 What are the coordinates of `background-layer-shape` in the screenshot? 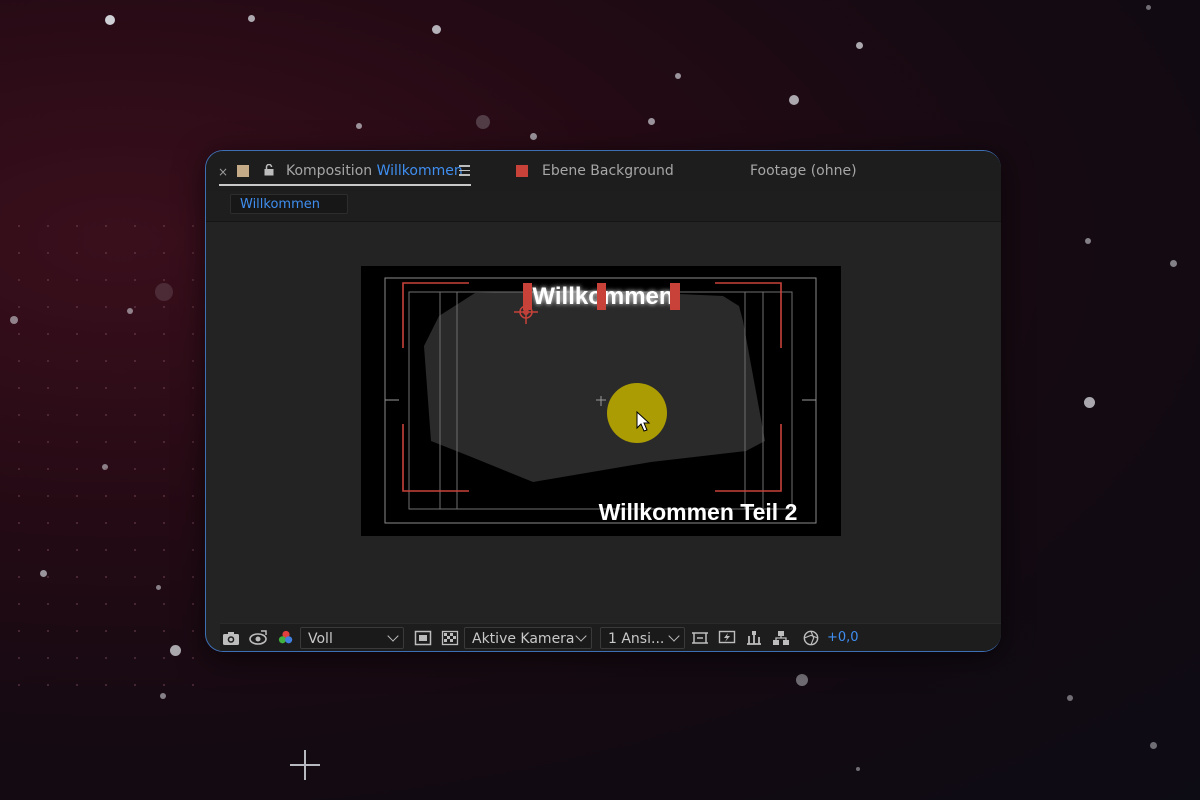 It's located at (594, 386).